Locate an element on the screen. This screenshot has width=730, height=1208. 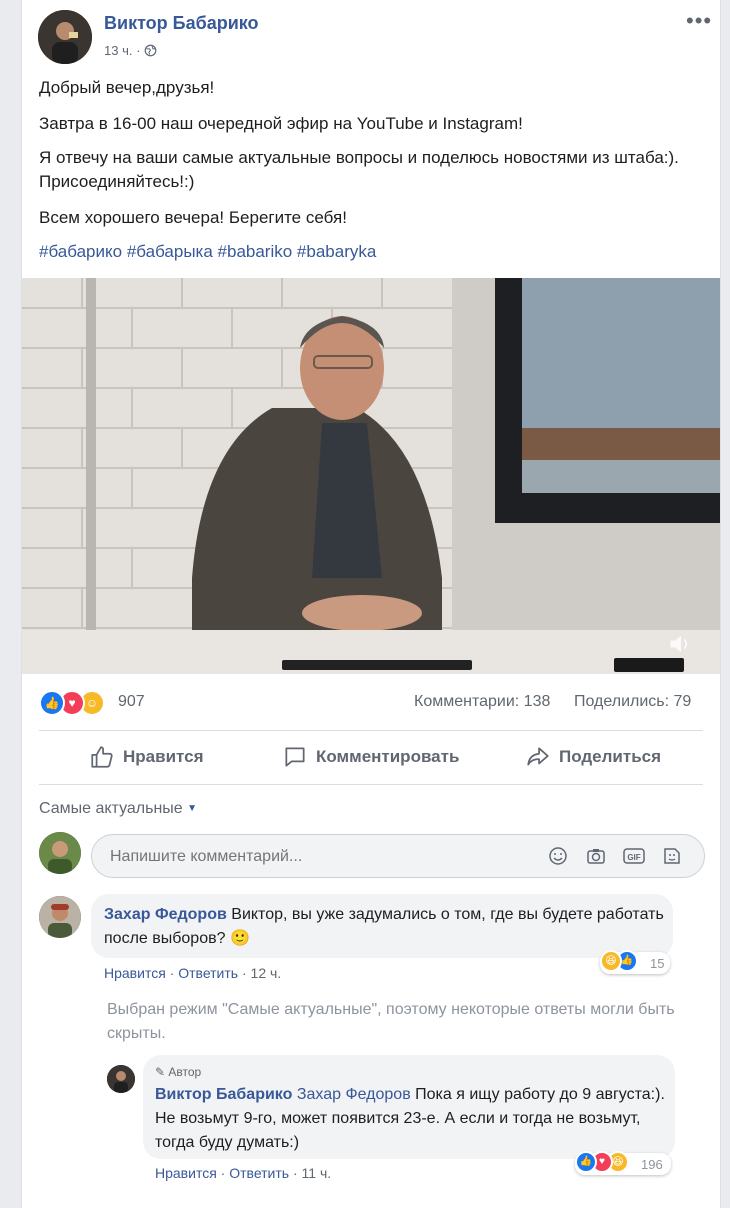
post-paragraph: Добрый вечер,друзья! is located at coordinates (127, 87).